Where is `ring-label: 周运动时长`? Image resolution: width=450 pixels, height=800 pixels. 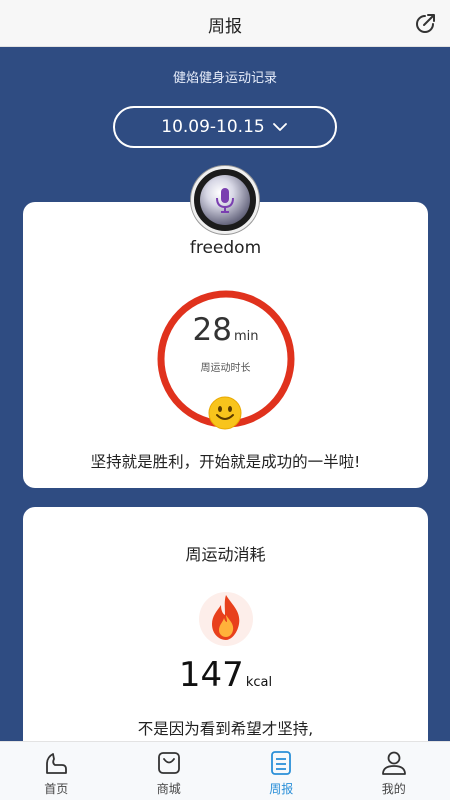 ring-label: 周运动时长 is located at coordinates (225, 368).